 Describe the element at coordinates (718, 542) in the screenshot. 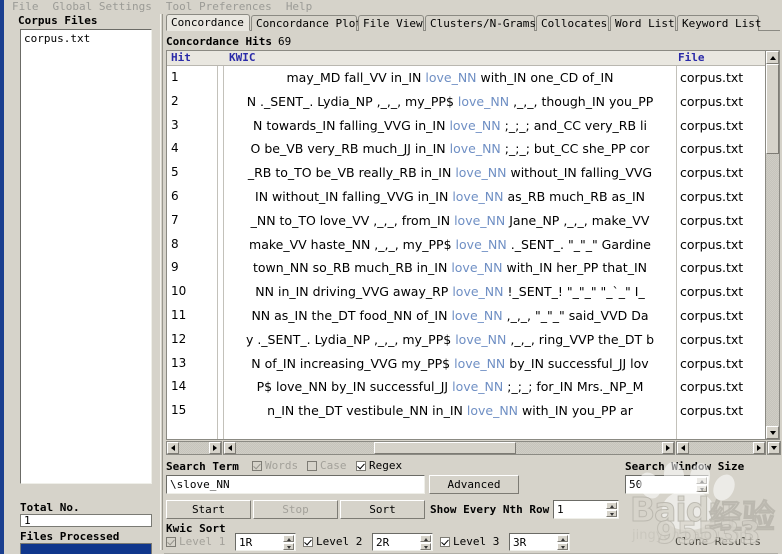

I see `clone-results-button: Clone Results` at that location.